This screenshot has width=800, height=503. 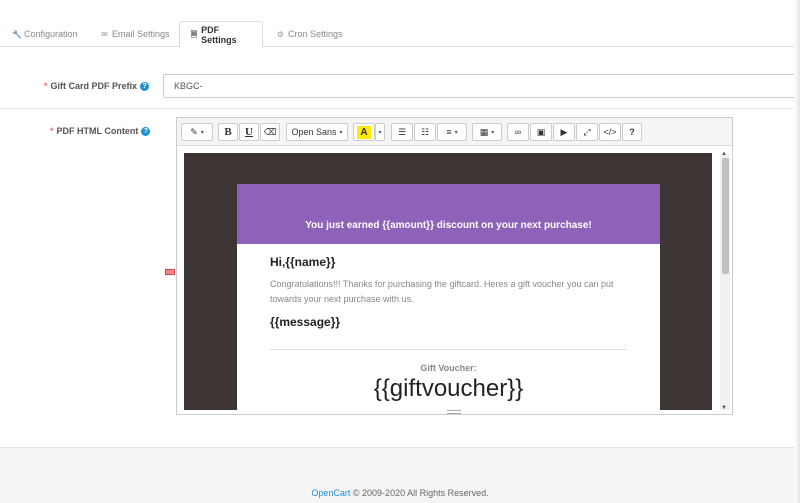 I want to click on pdf-prefix-input: KBGC-, so click(x=481, y=86).